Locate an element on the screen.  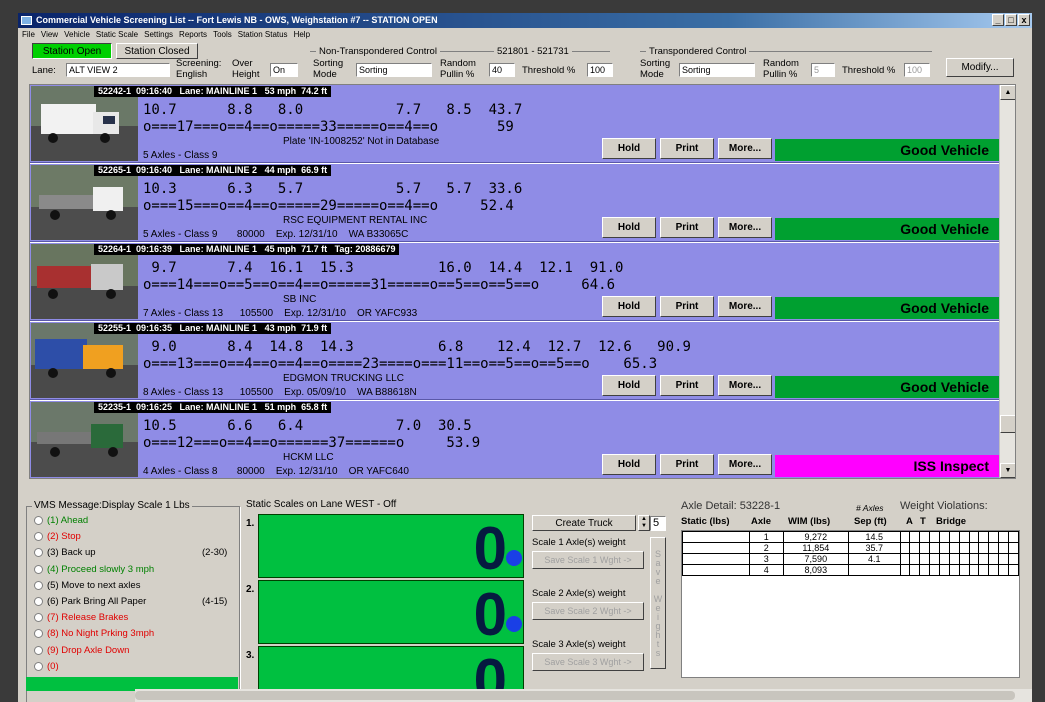
menu-view: View is located at coordinates (49, 34).